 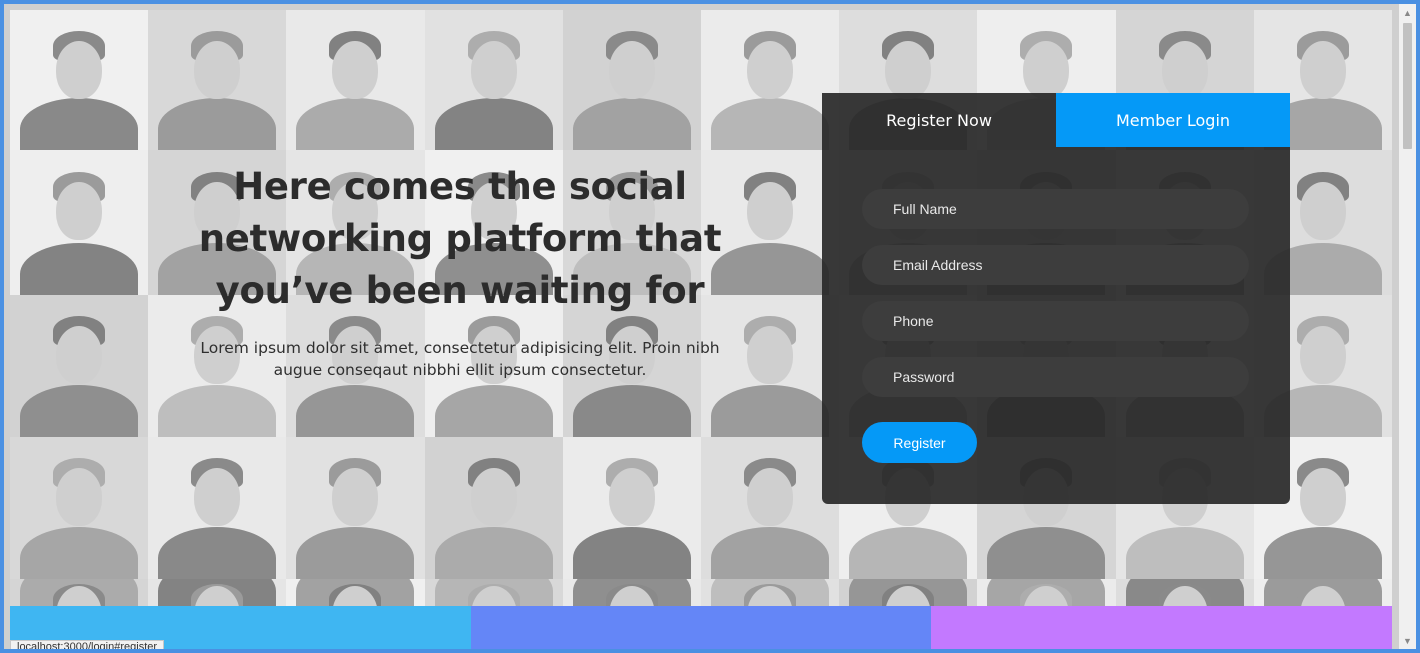 I want to click on email-field, so click(x=1055, y=265).